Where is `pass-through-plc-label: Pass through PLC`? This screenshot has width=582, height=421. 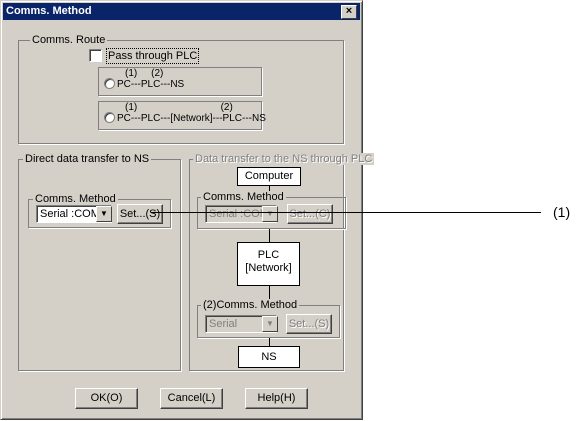
pass-through-plc-label: Pass through PLC is located at coordinates (153, 56).